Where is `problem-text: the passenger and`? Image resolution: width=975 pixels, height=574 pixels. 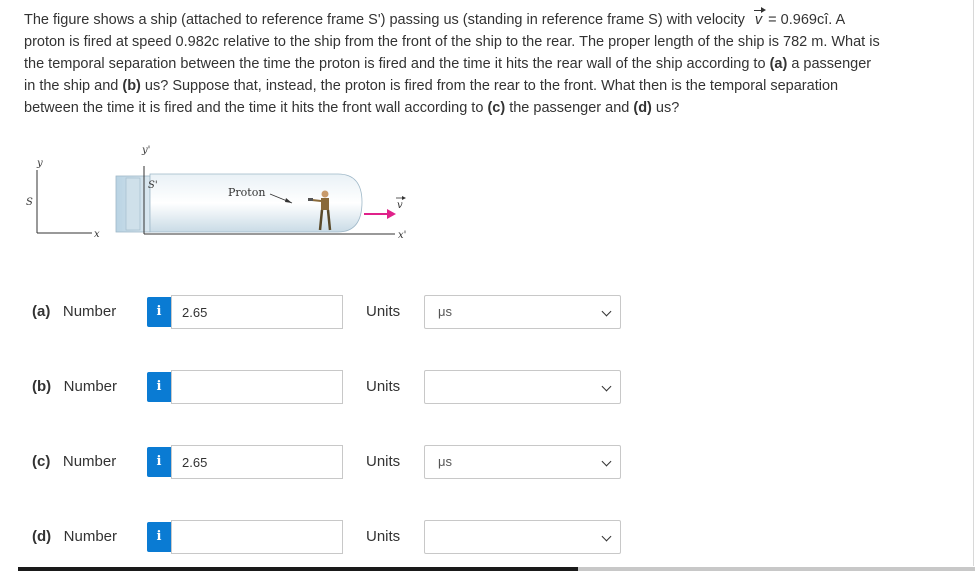
problem-text: the passenger and is located at coordinates (569, 108).